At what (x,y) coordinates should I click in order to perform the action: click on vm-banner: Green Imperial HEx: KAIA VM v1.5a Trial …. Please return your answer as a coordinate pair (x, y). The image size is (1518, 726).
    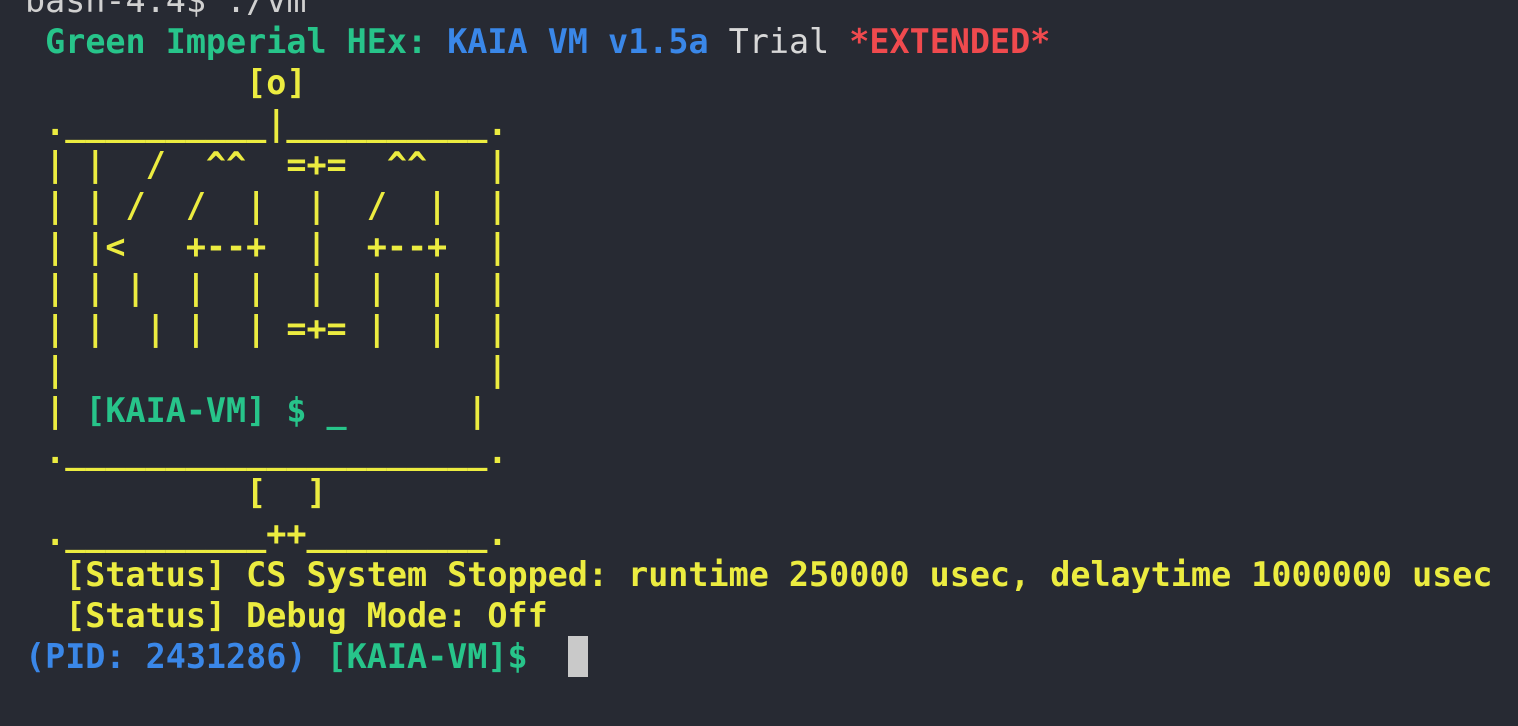
    Looking at the image, I should click on (771, 41).